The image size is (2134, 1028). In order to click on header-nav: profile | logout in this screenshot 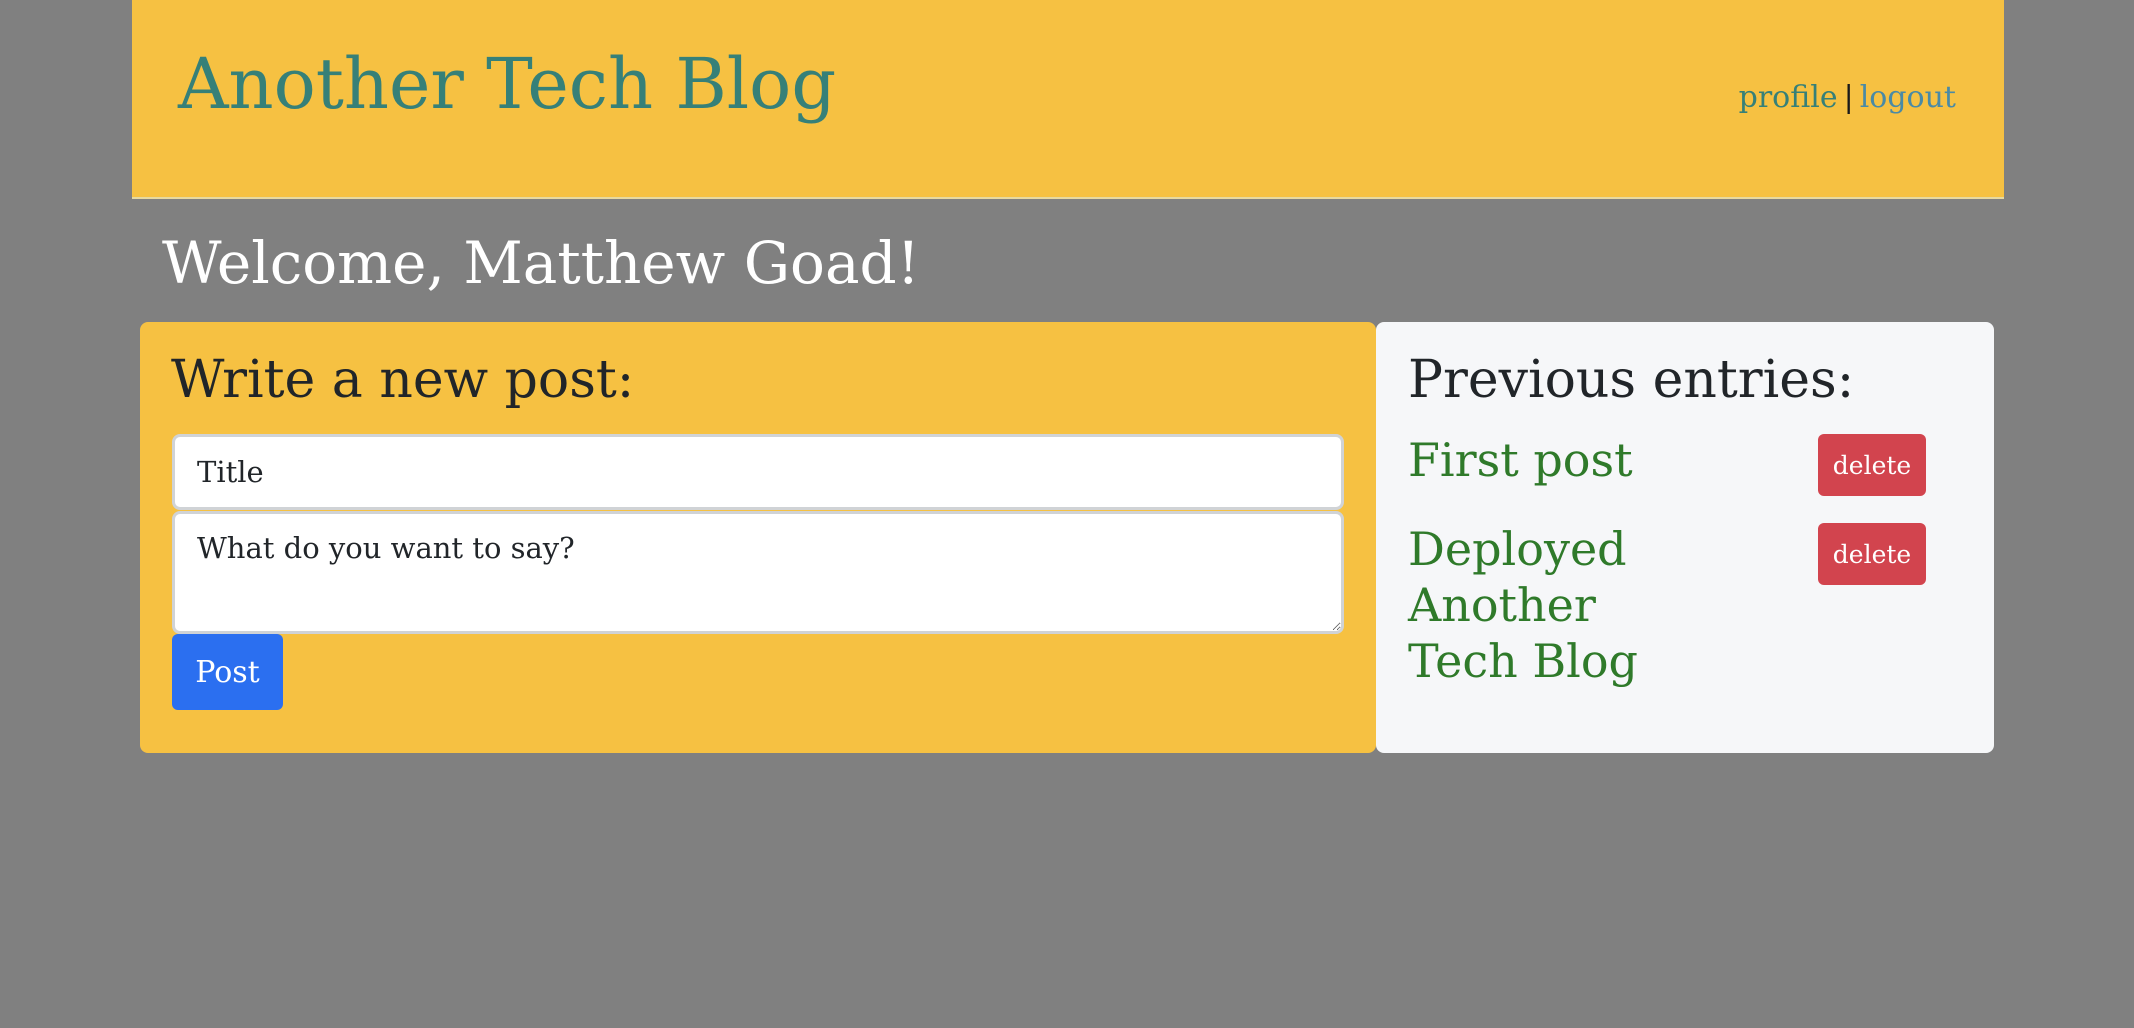, I will do `click(1847, 98)`.